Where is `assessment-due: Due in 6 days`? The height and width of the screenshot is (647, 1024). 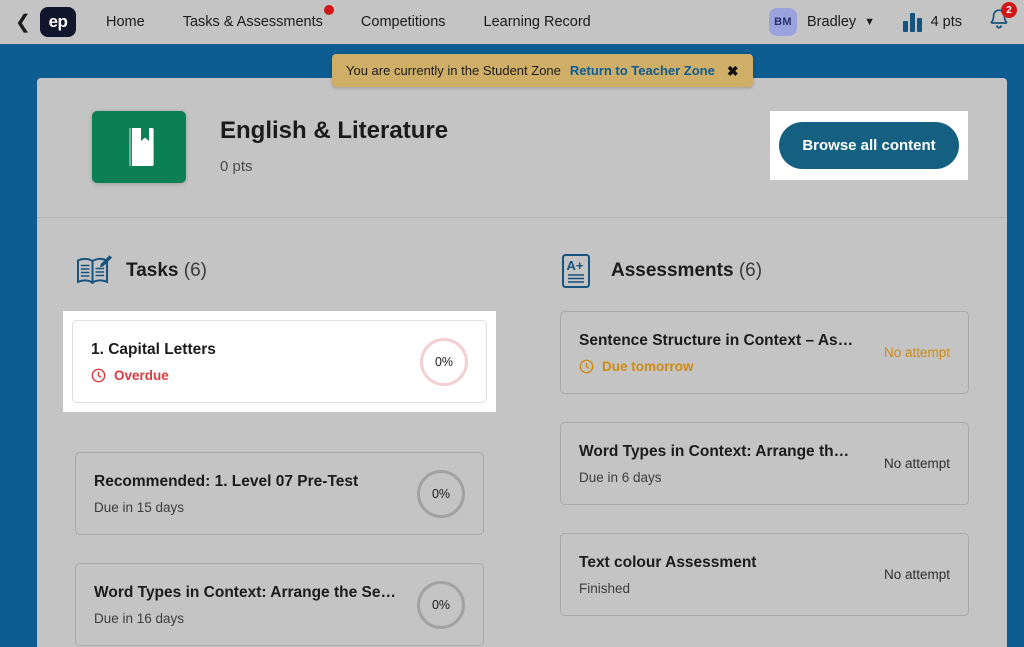 assessment-due: Due in 6 days is located at coordinates (725, 477).